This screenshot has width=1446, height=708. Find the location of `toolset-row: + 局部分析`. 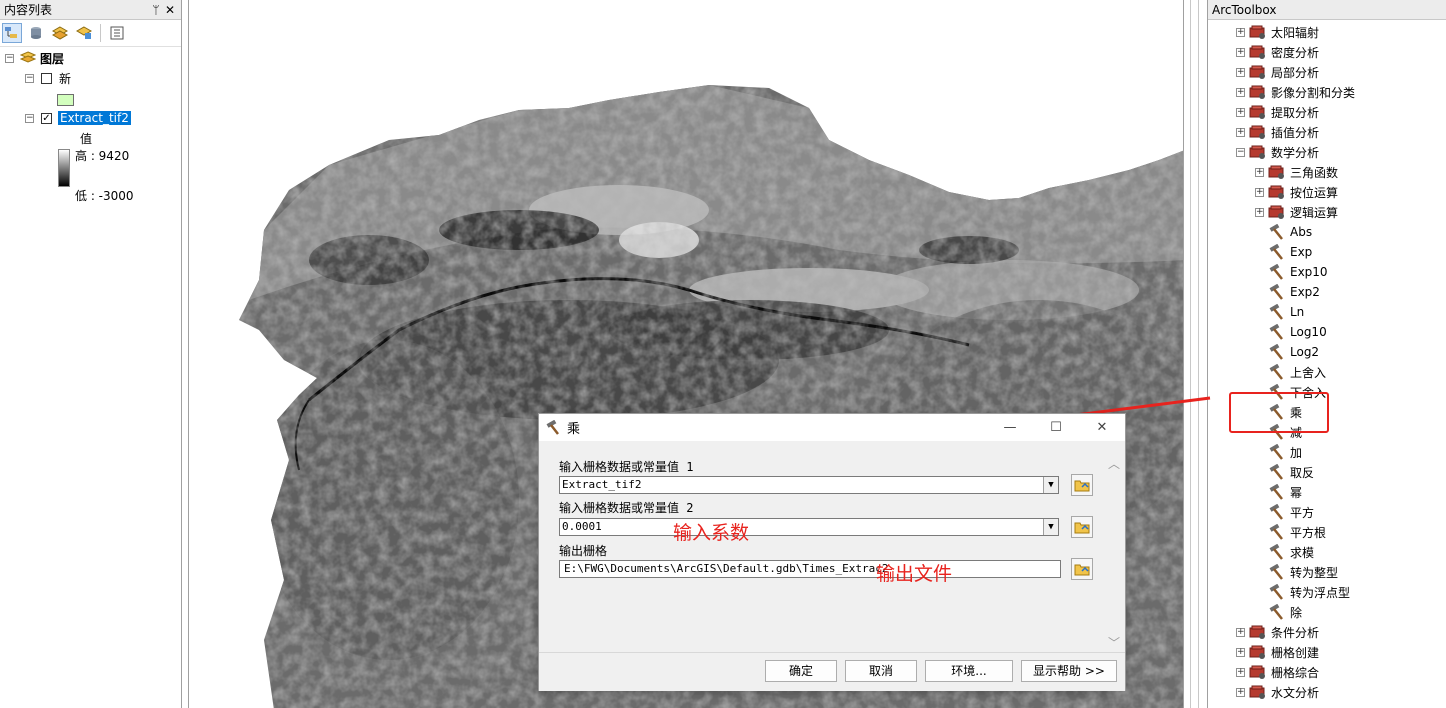

toolset-row: + 局部分析 is located at coordinates (1277, 72).